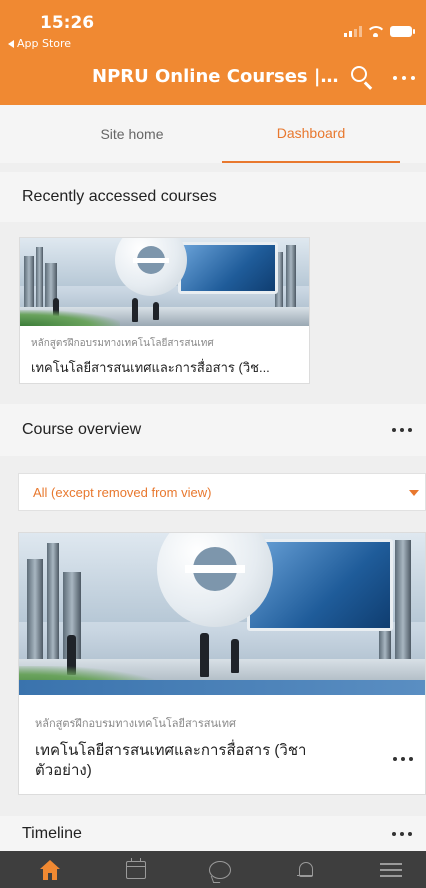 The image size is (426, 888). What do you see at coordinates (171, 750) in the screenshot?
I see `course-name-line-1: เทคโนโลยีสารสนเทศและการสื่อสาร (วิชา` at bounding box center [171, 750].